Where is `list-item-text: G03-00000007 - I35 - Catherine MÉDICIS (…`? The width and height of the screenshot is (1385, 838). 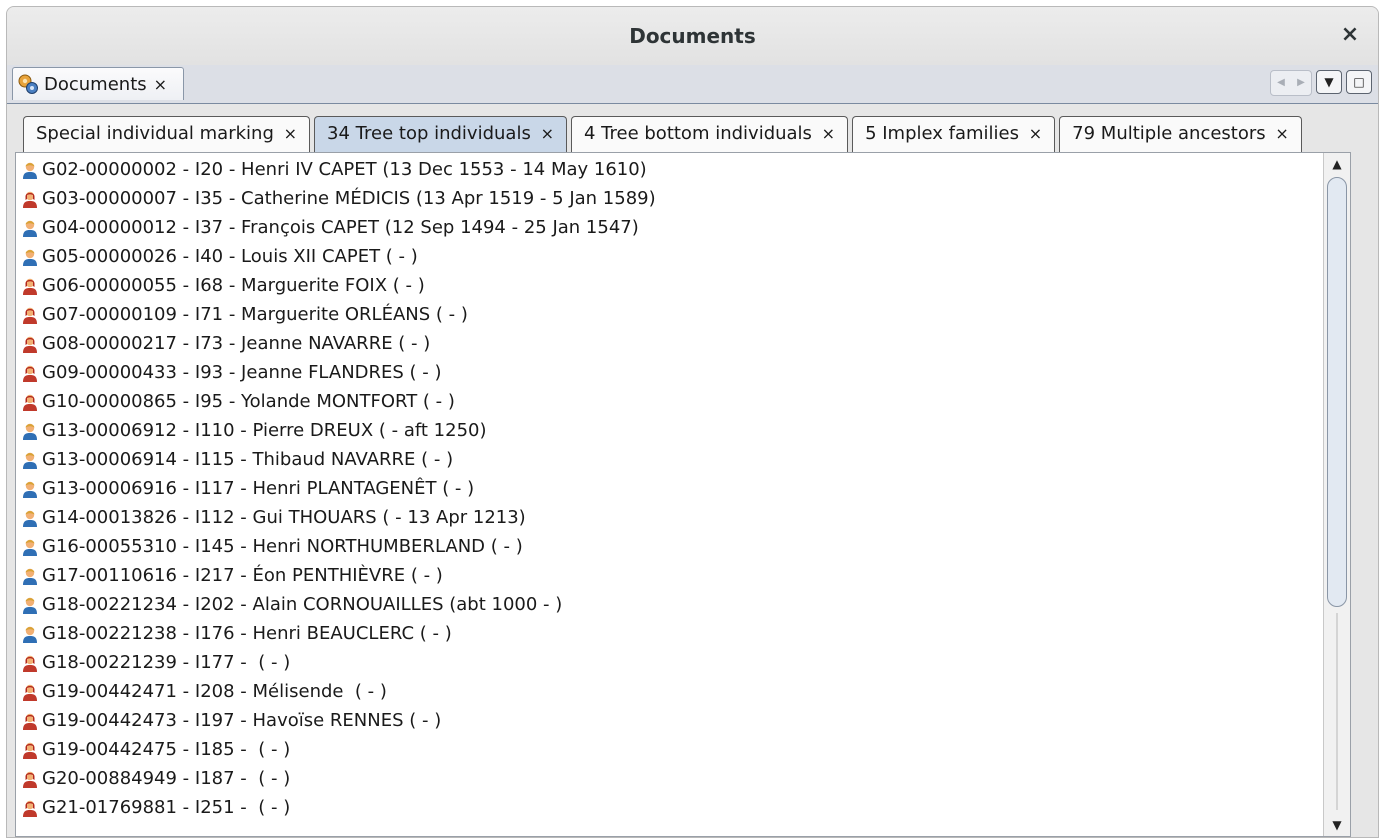 list-item-text: G03-00000007 - I35 - Catherine MÉDICIS (… is located at coordinates (349, 198).